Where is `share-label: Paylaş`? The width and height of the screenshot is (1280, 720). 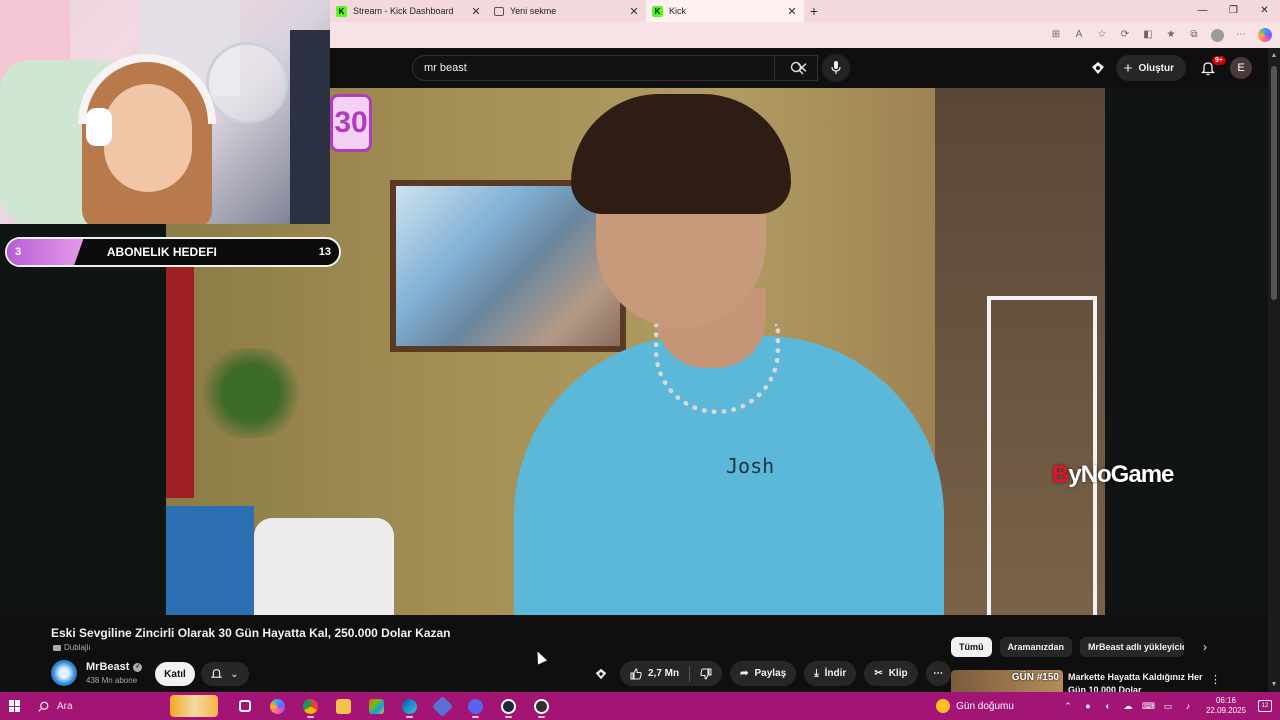
share-label: Paylaş is located at coordinates (770, 673).